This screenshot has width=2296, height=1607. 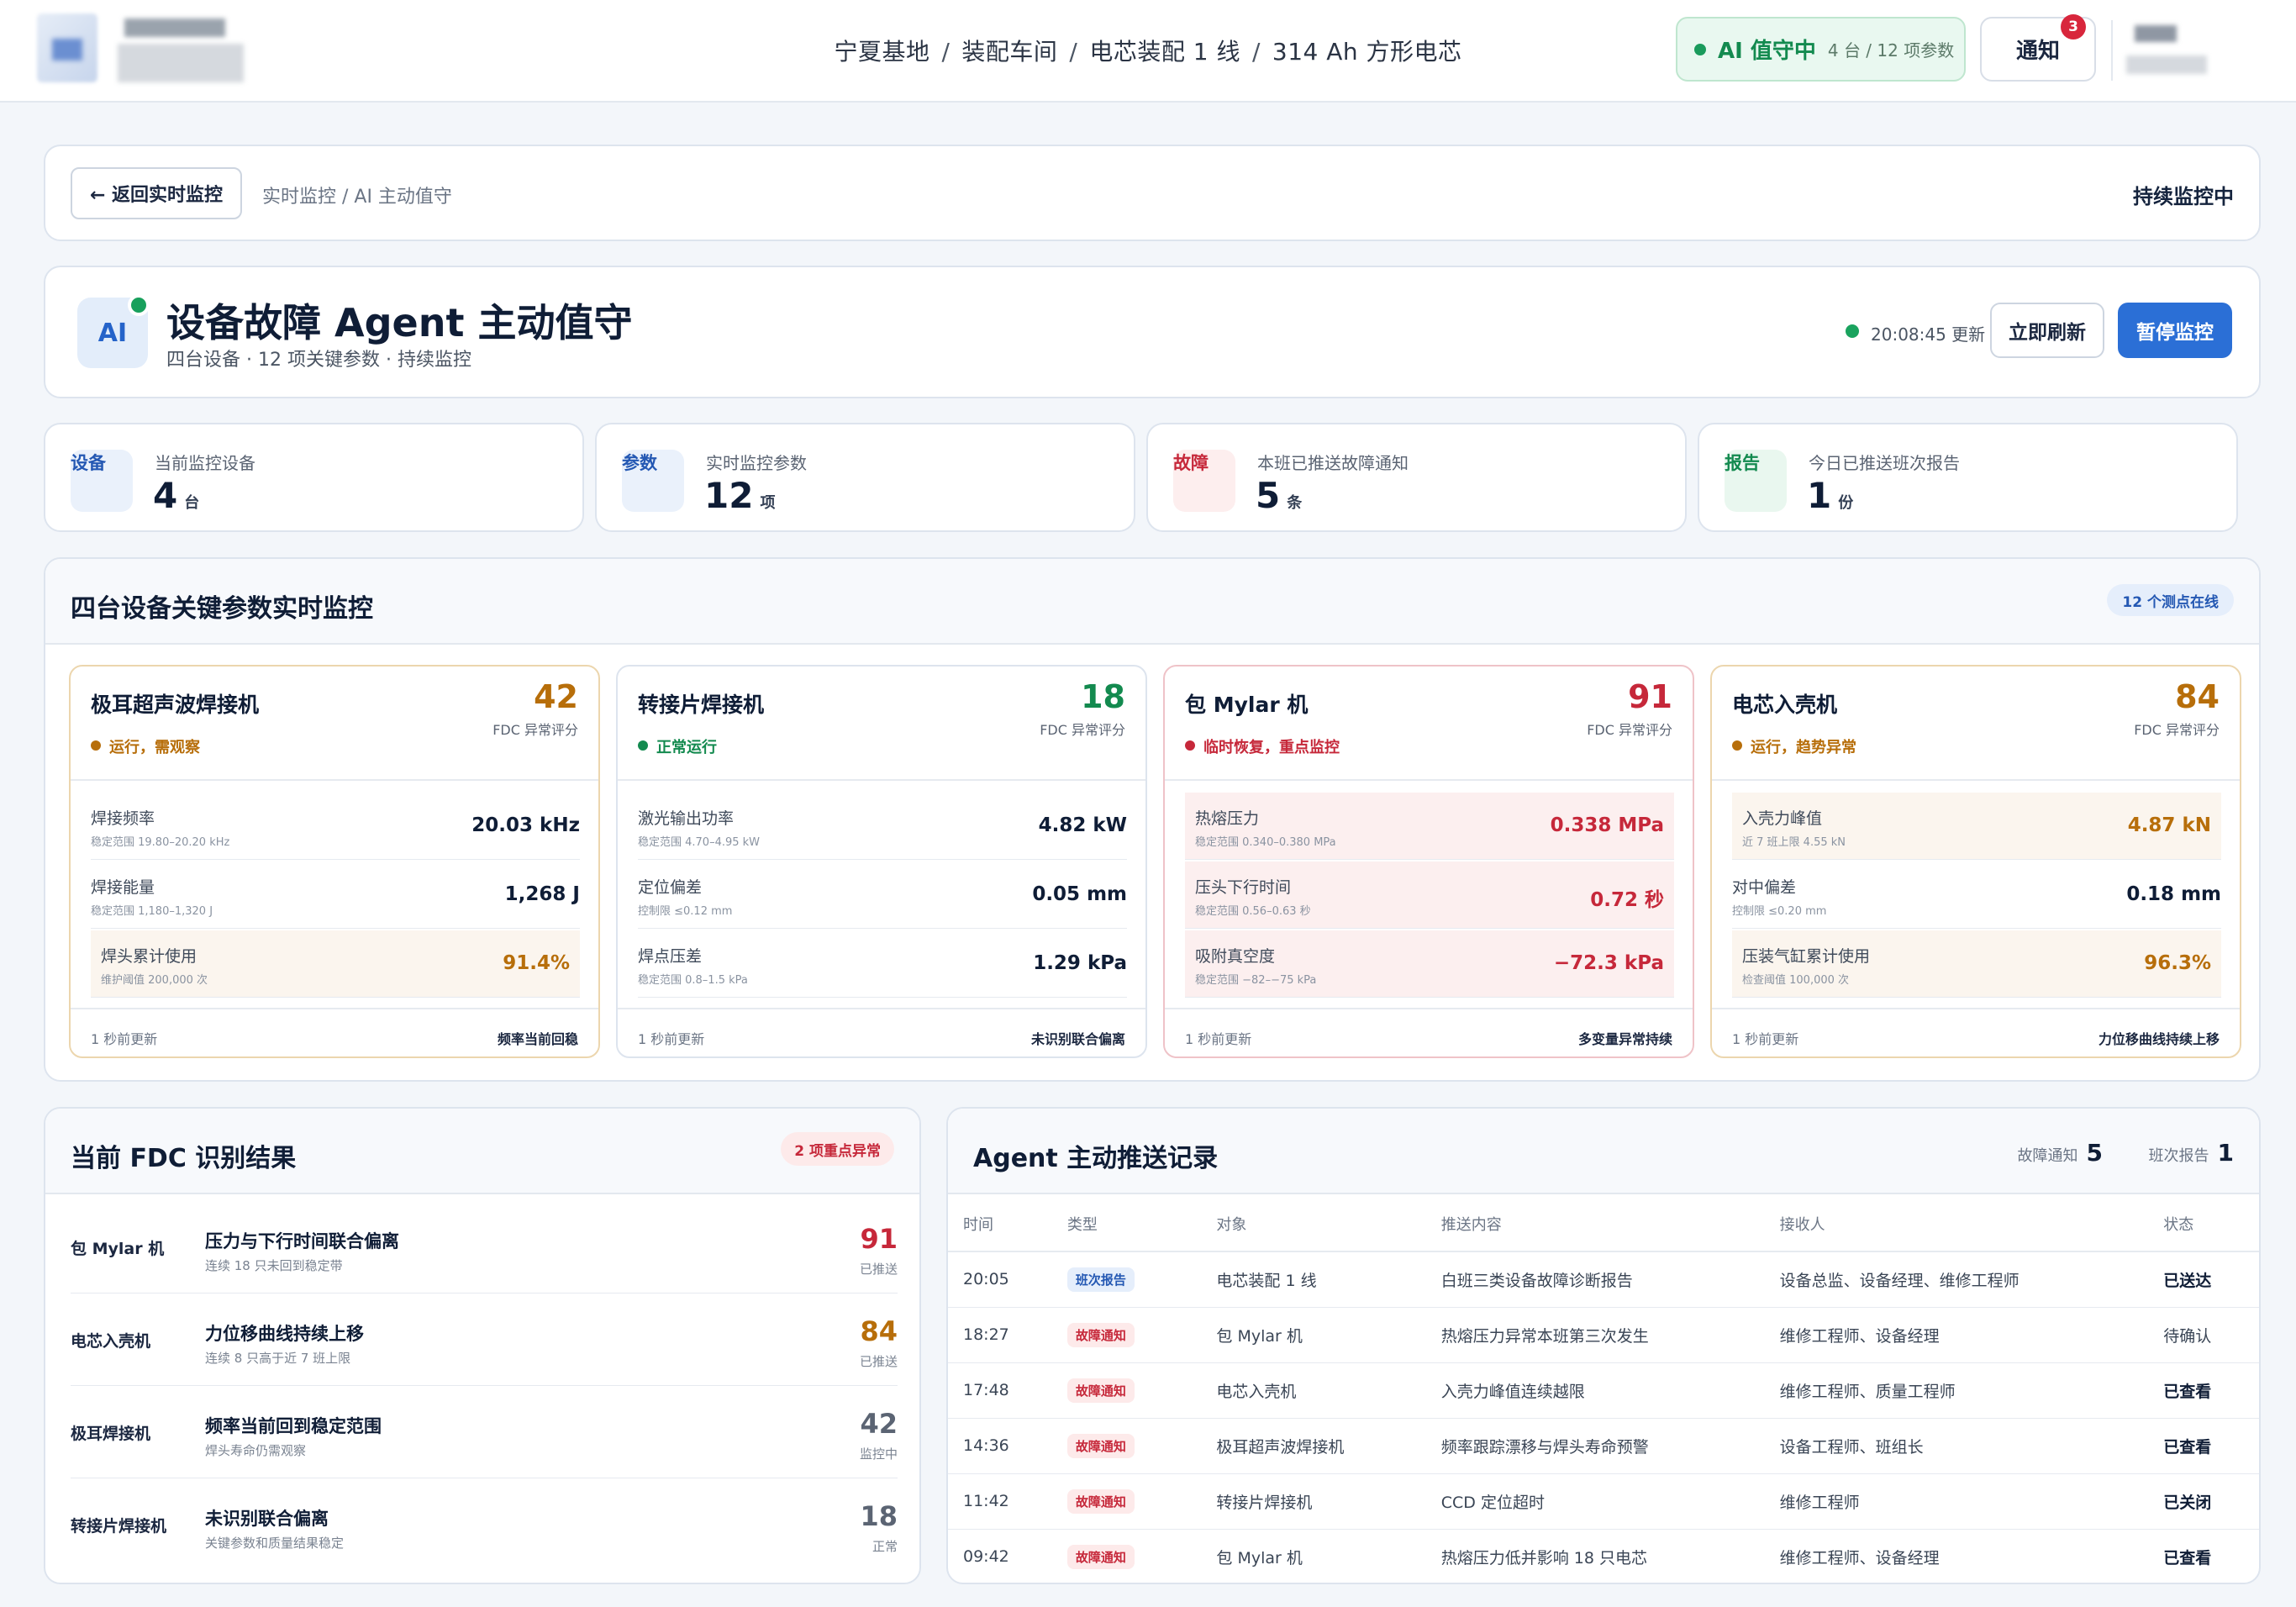 What do you see at coordinates (879, 1516) in the screenshot?
I see `fdc-score: 18` at bounding box center [879, 1516].